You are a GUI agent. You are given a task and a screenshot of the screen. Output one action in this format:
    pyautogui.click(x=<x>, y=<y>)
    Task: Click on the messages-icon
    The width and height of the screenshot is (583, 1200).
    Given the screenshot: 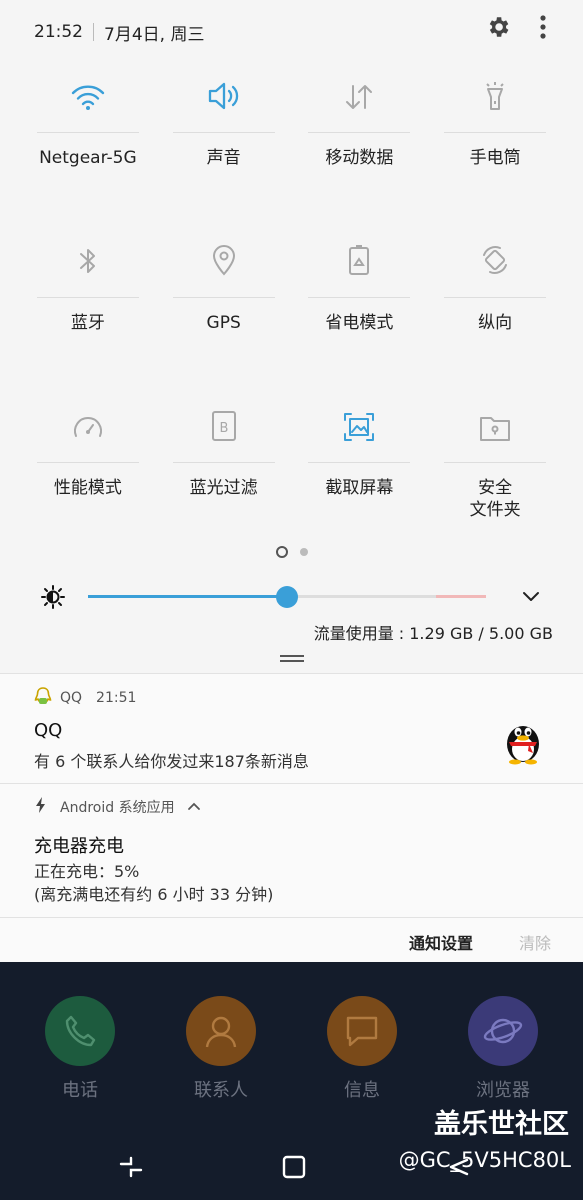 What is the action you would take?
    pyautogui.click(x=362, y=1031)
    